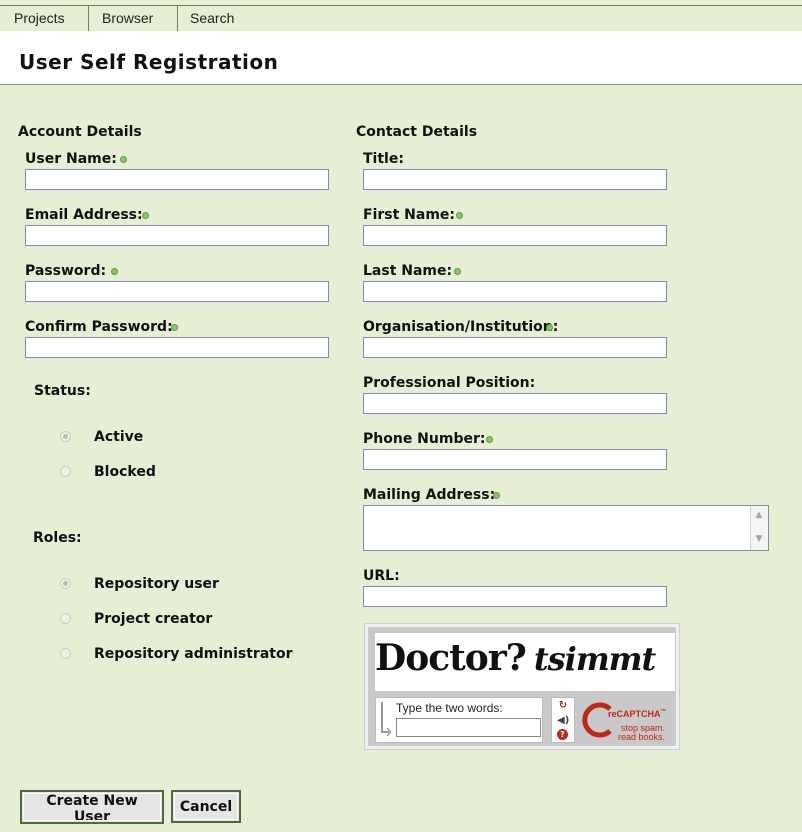  I want to click on organisation-label: Organisation/Institution:, so click(461, 327).